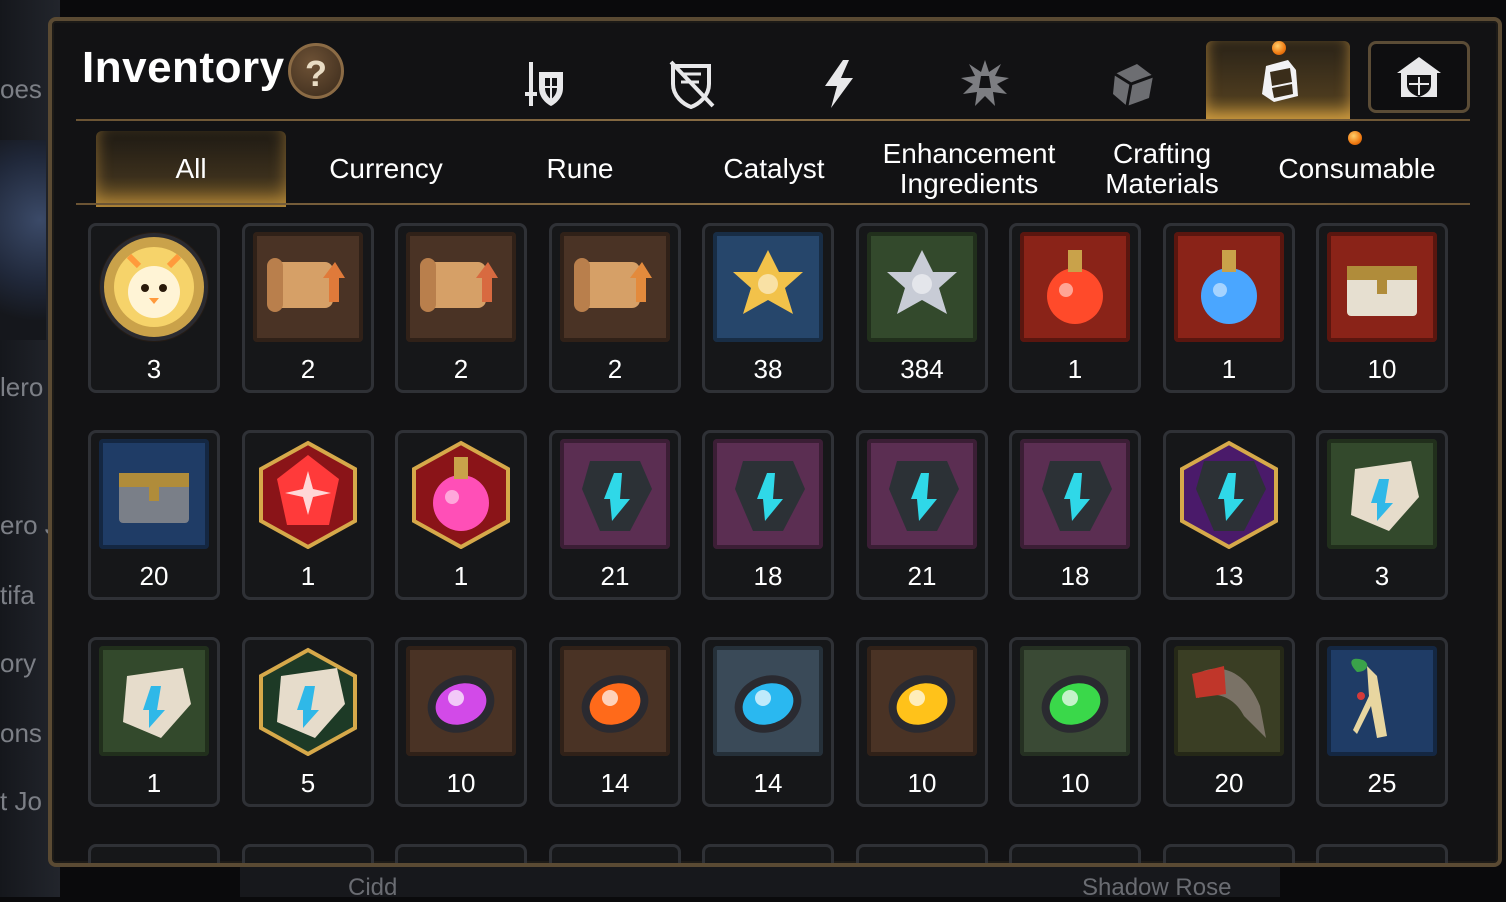 This screenshot has height=902, width=1506. I want to click on rune-stone-boot-icon, so click(1075, 494).